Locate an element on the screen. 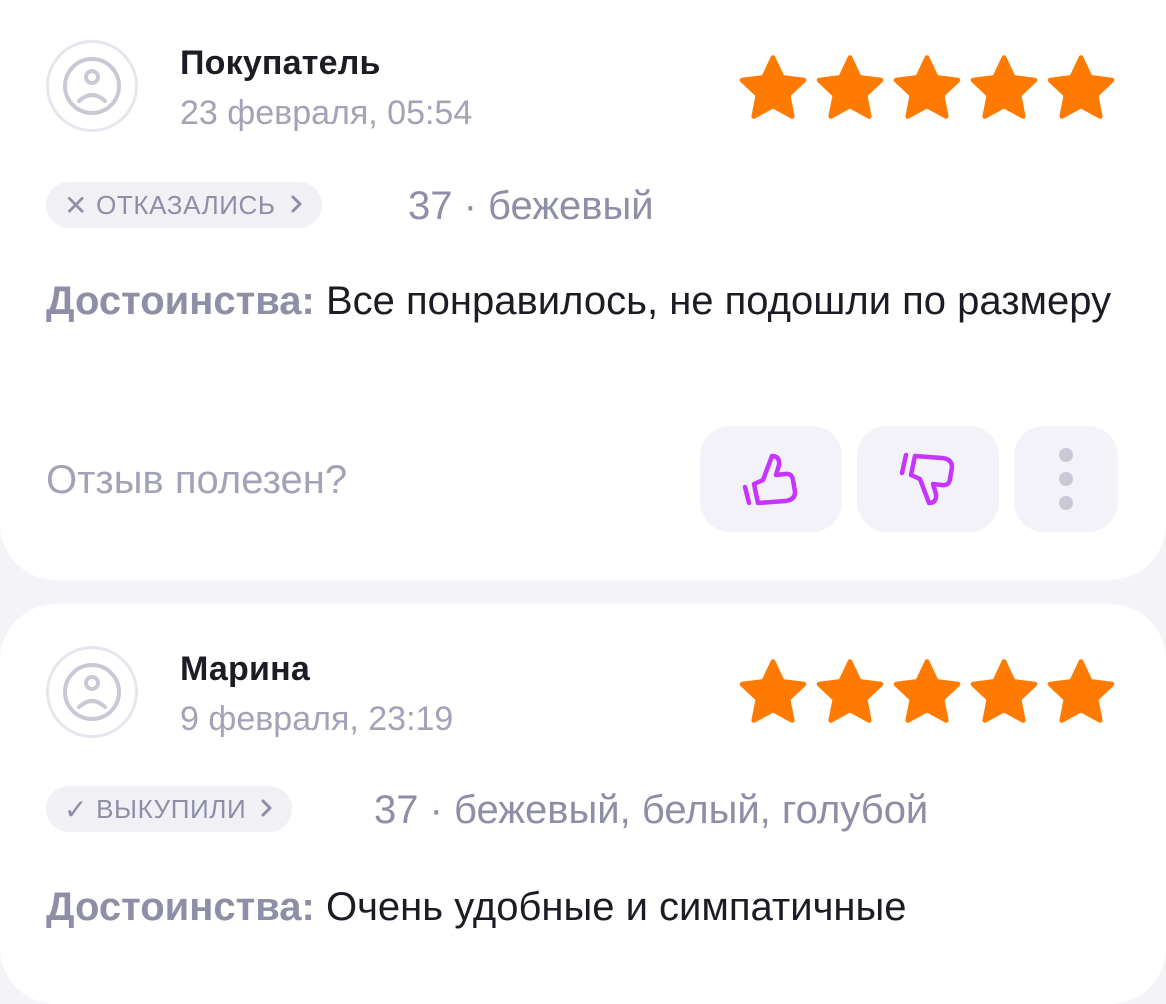 This screenshot has height=1004, width=1166. status-label: ОТКАЗАЛИСЬ is located at coordinates (186, 204).